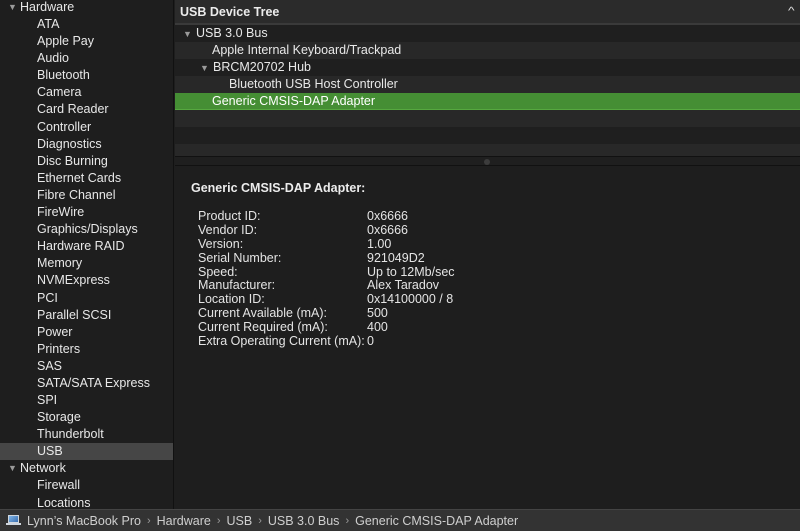  I want to click on sidebar-item-power: Power, so click(86, 332).